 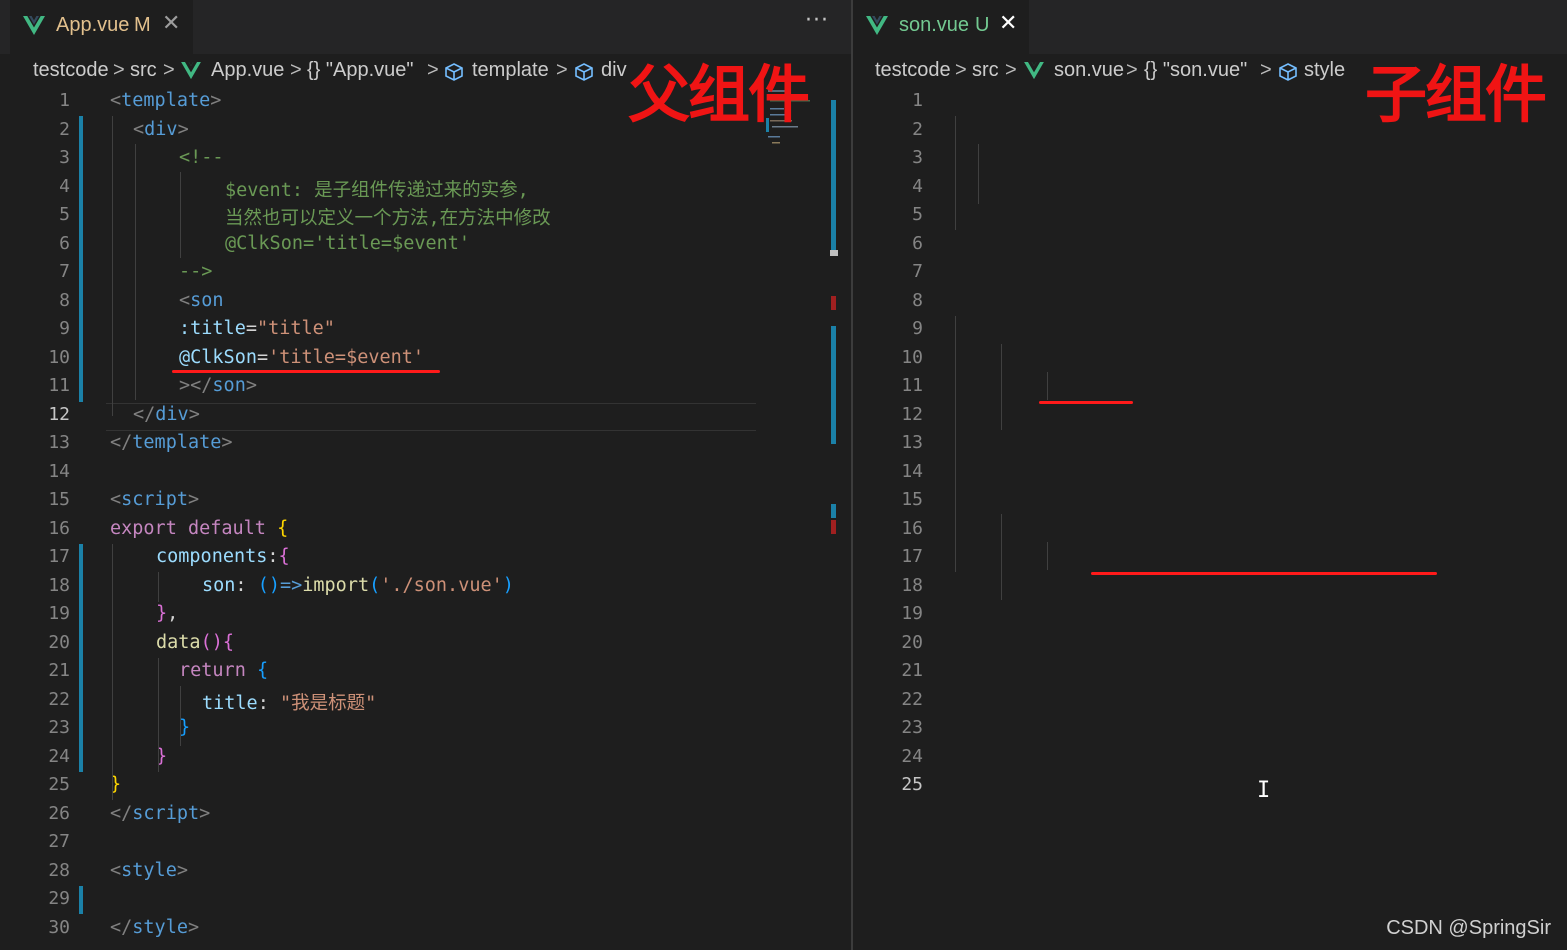 What do you see at coordinates (1210, 558) in the screenshot?
I see `code-line: 17this.$emit("ClkSon", "新标题")` at bounding box center [1210, 558].